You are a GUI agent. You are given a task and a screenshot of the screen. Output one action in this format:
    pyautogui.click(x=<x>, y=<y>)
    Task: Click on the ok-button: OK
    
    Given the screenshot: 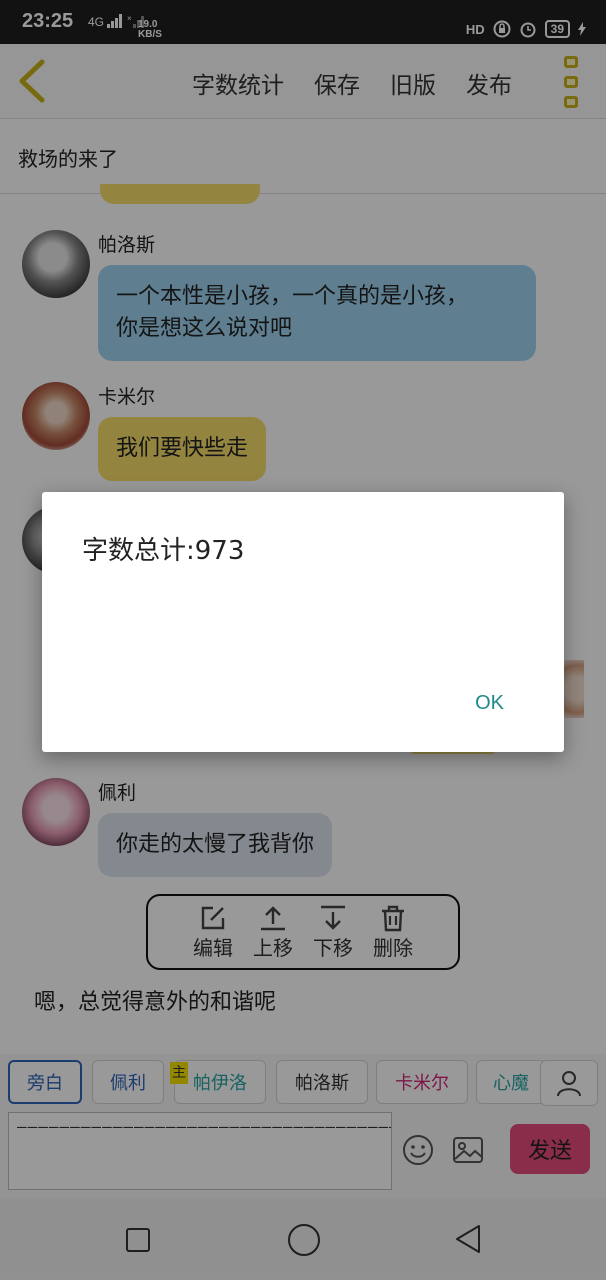 What is the action you would take?
    pyautogui.click(x=489, y=703)
    